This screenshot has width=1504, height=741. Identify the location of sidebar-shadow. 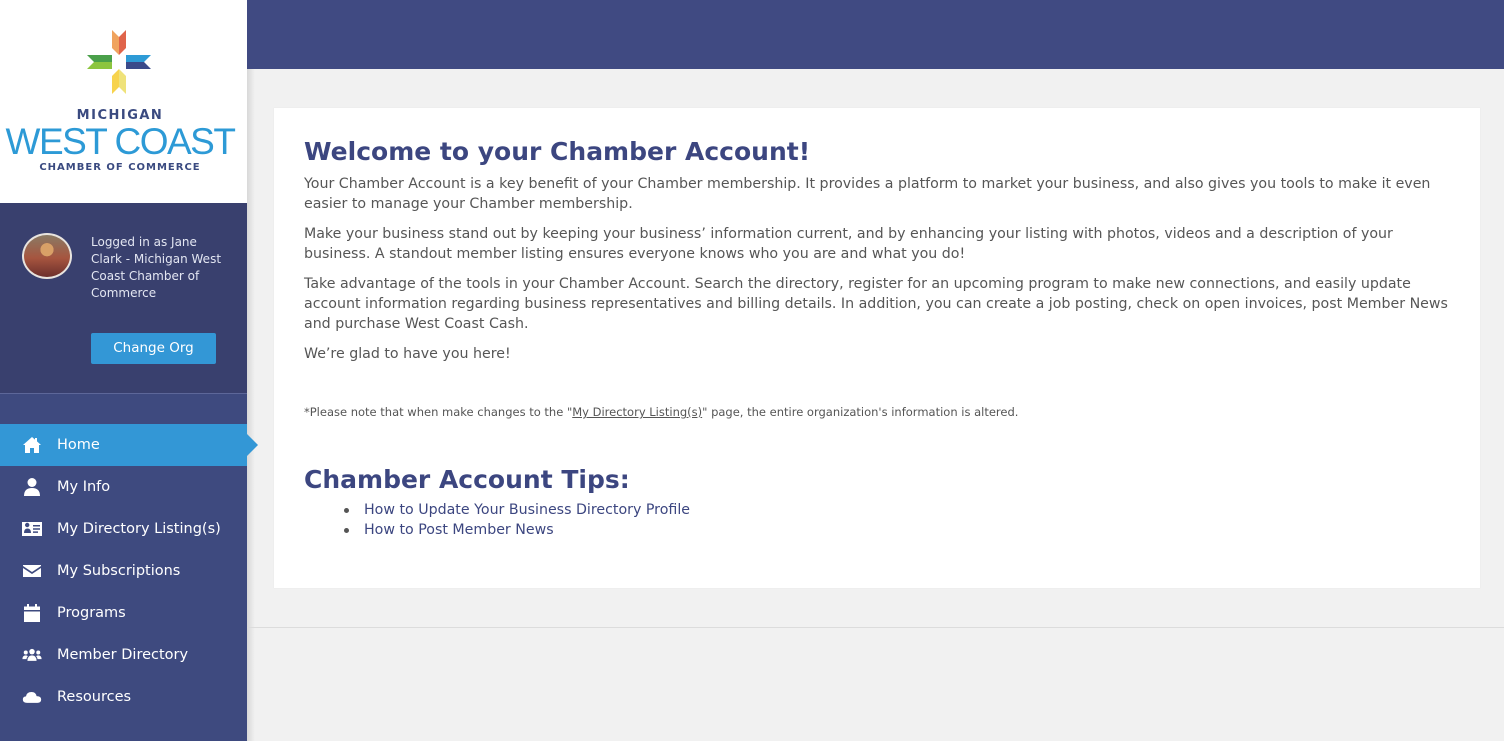
(251, 405).